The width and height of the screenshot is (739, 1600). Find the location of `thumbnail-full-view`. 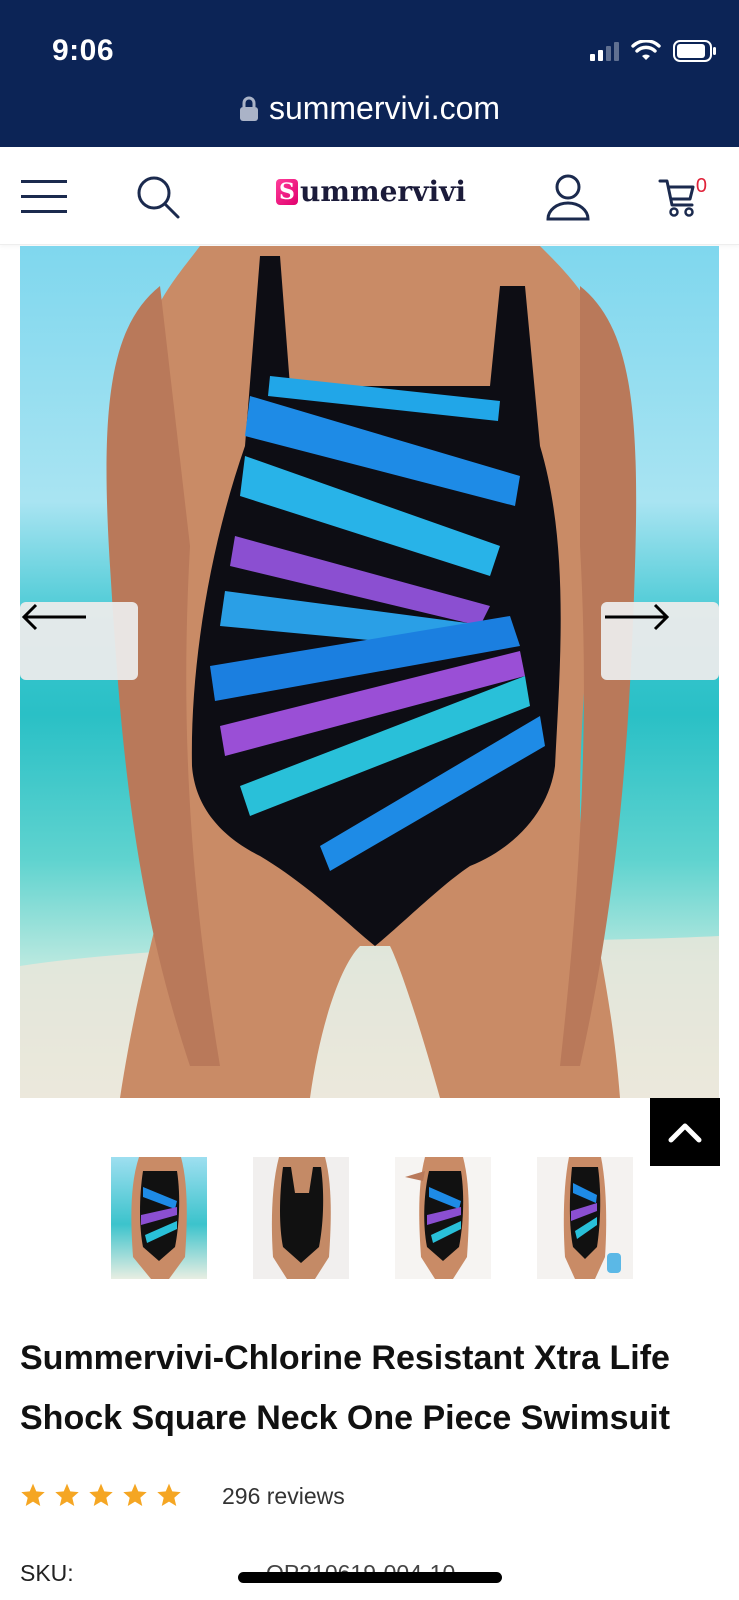

thumbnail-full-view is located at coordinates (585, 1218).